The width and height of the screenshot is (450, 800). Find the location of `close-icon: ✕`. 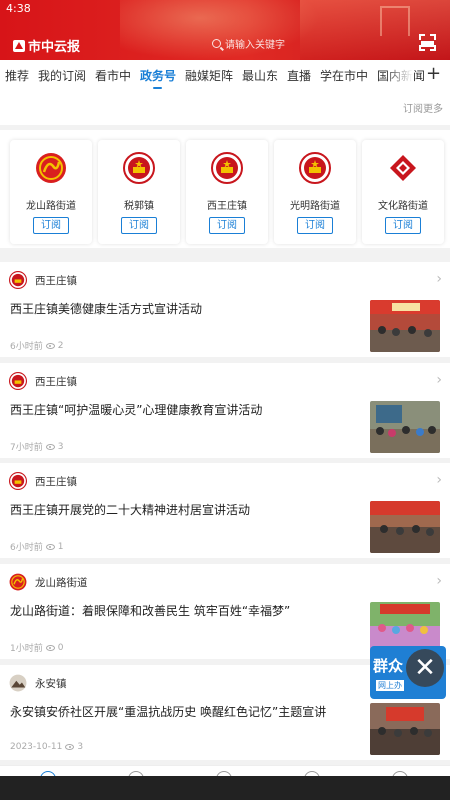

close-icon: ✕ is located at coordinates (425, 668).